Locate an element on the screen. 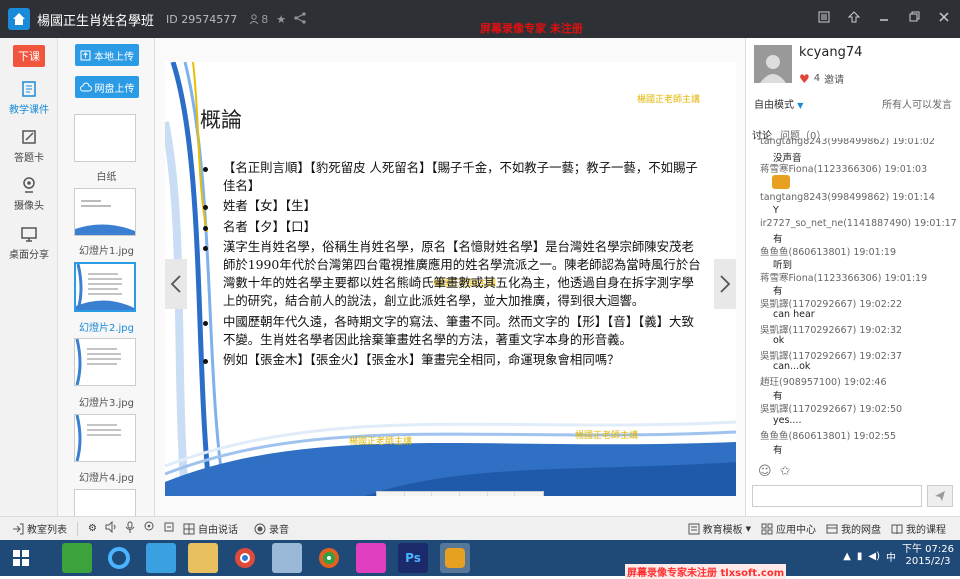  star-icon: ✩ is located at coordinates (785, 471).